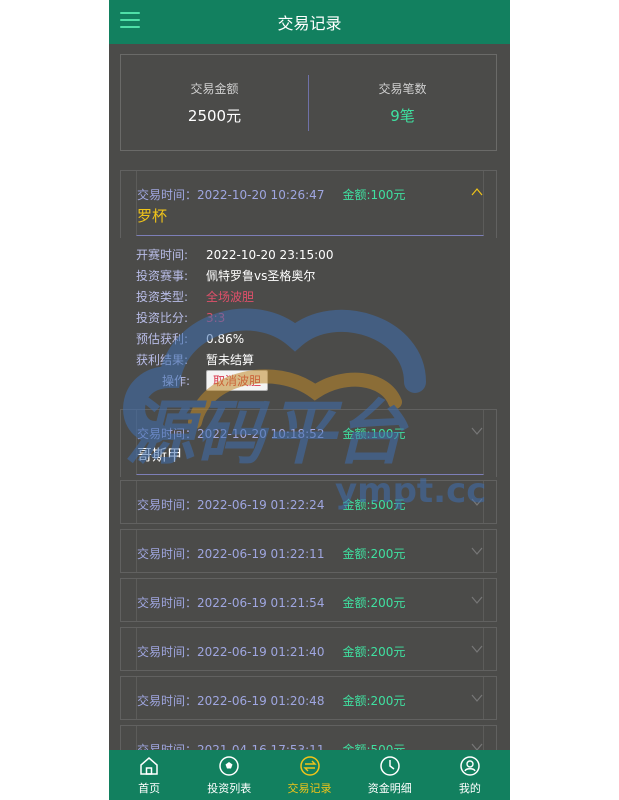 The width and height of the screenshot is (619, 800). What do you see at coordinates (402, 88) in the screenshot?
I see `count-label: 交易笔数` at bounding box center [402, 88].